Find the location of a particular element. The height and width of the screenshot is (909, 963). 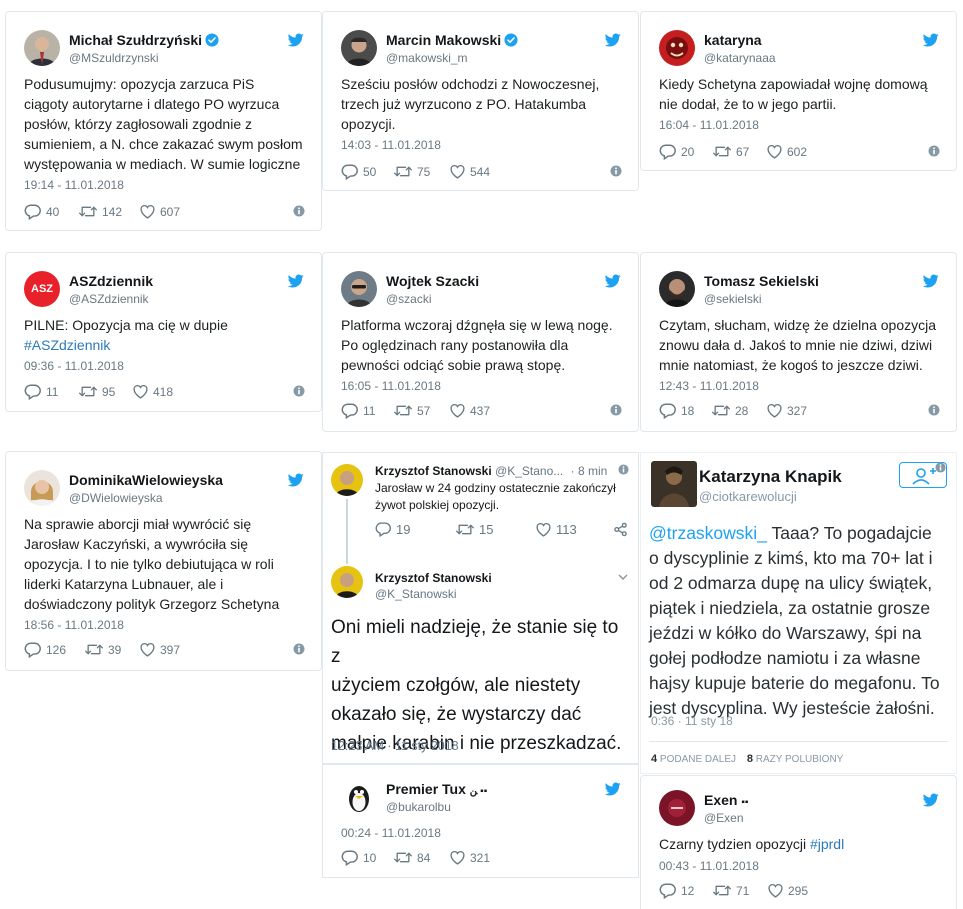

reply-button: 19 is located at coordinates (392, 529).